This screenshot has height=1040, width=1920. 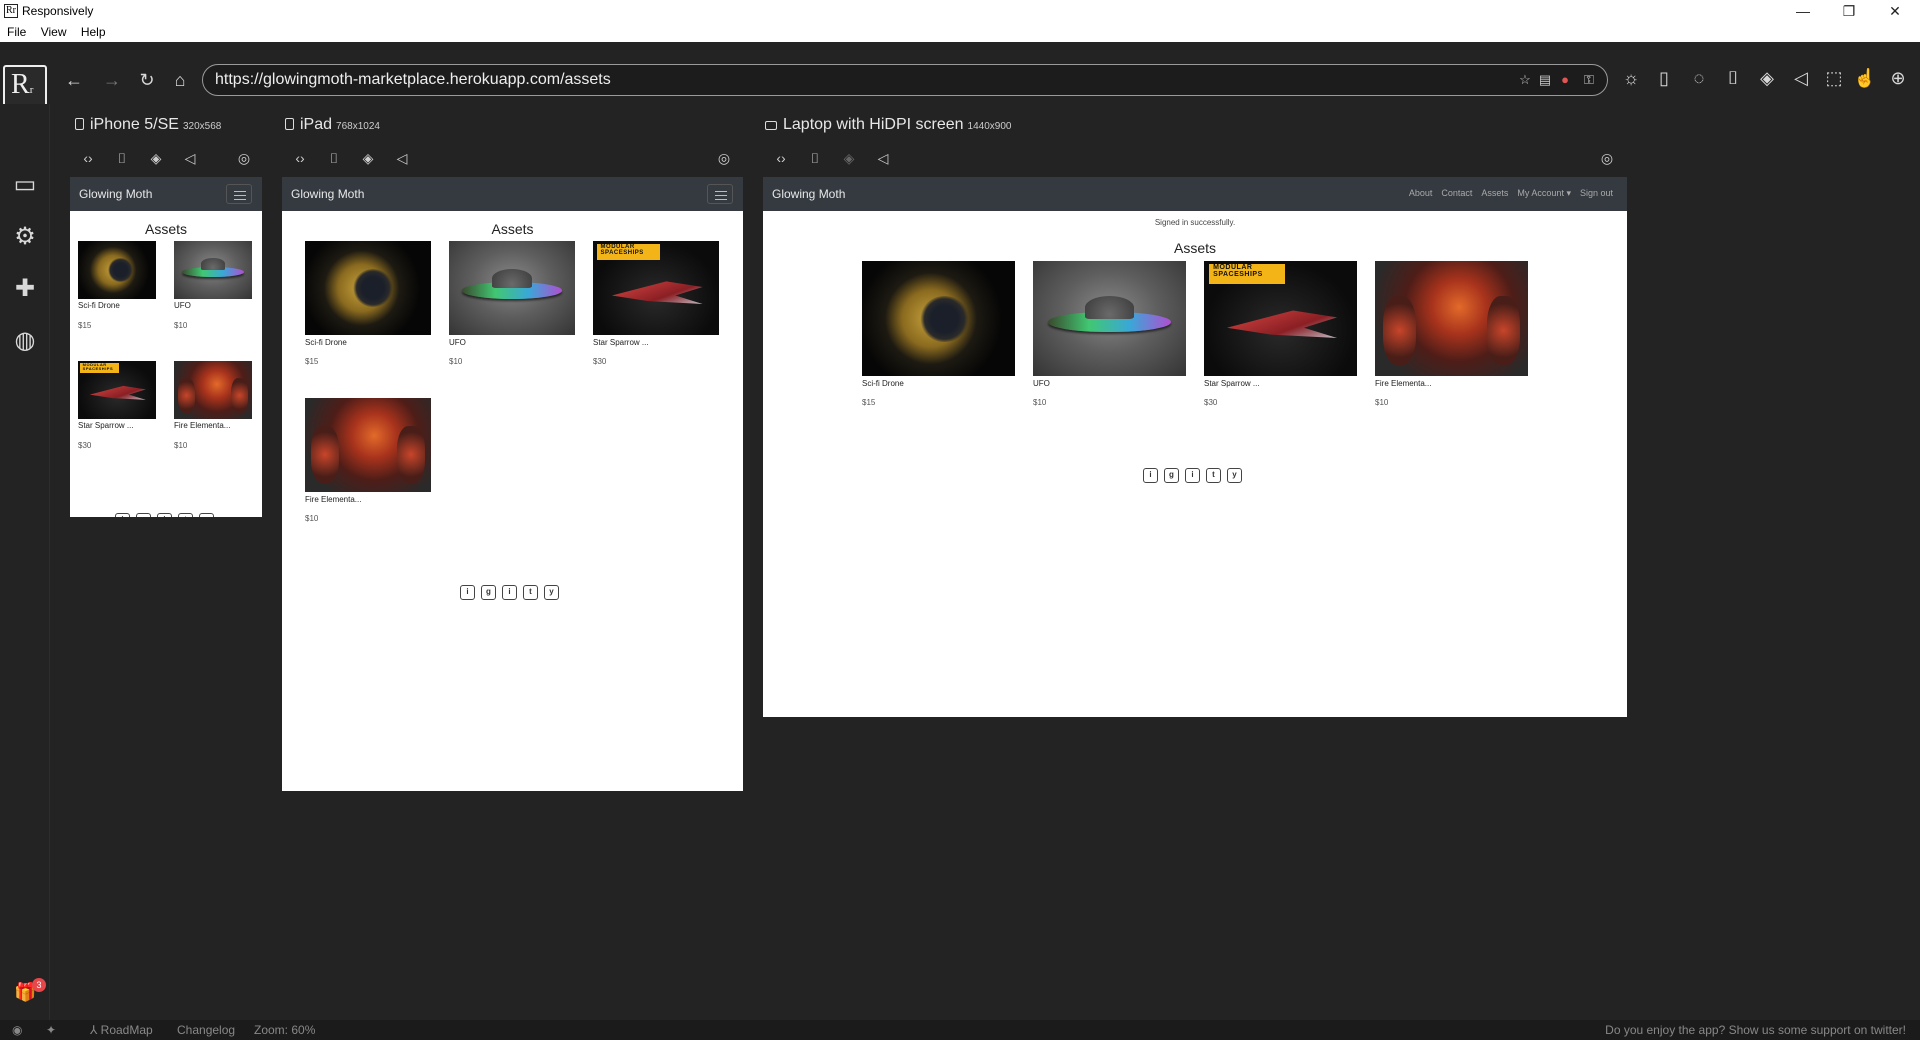 I want to click on home-icon: ⌂, so click(x=180, y=80).